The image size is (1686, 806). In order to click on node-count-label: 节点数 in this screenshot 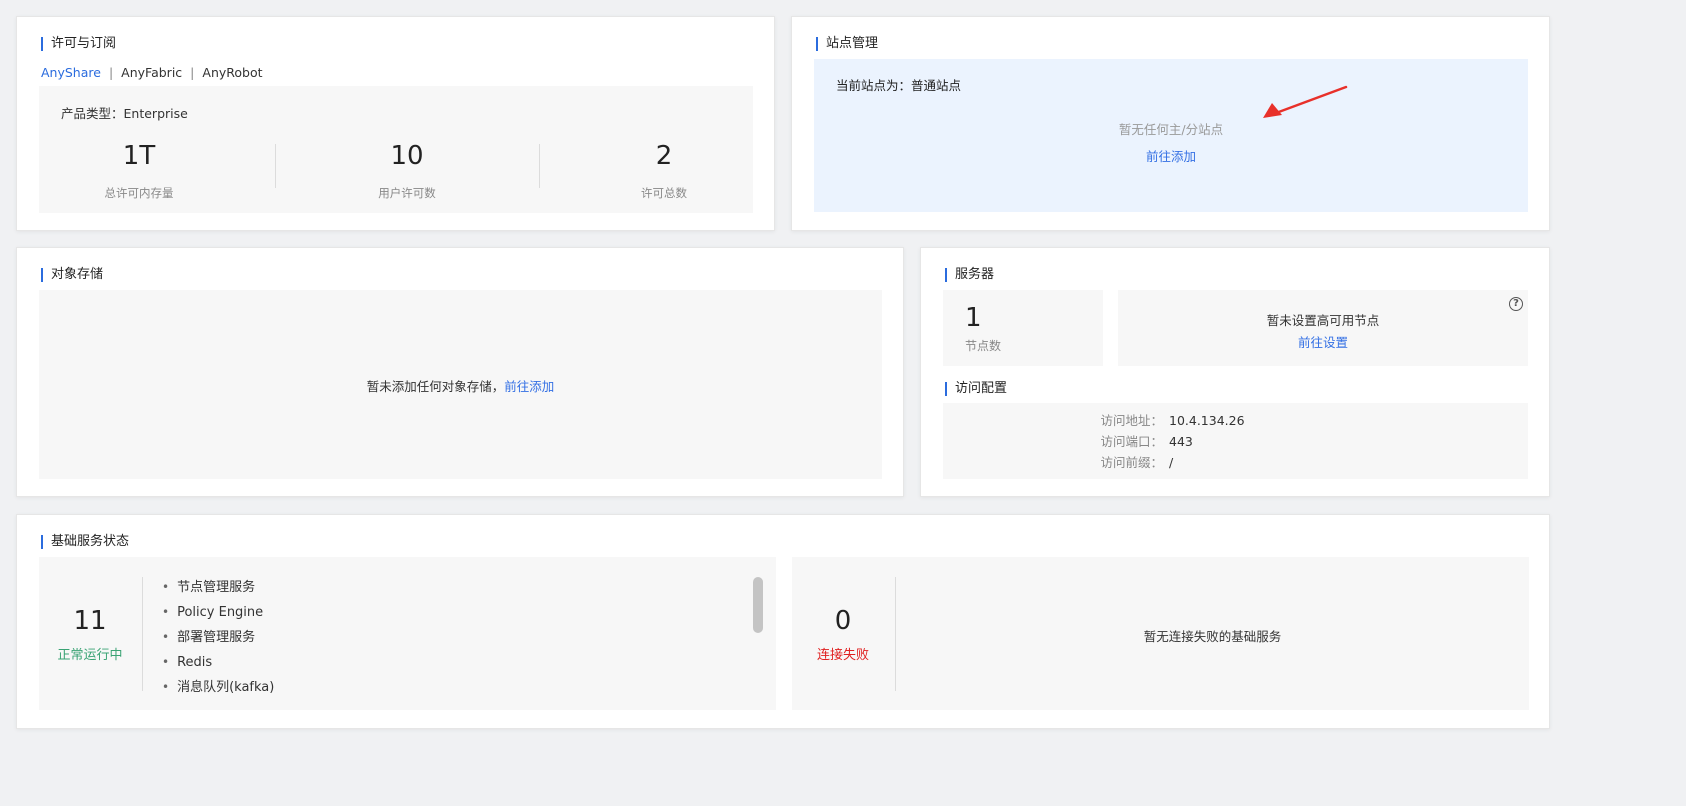, I will do `click(983, 346)`.